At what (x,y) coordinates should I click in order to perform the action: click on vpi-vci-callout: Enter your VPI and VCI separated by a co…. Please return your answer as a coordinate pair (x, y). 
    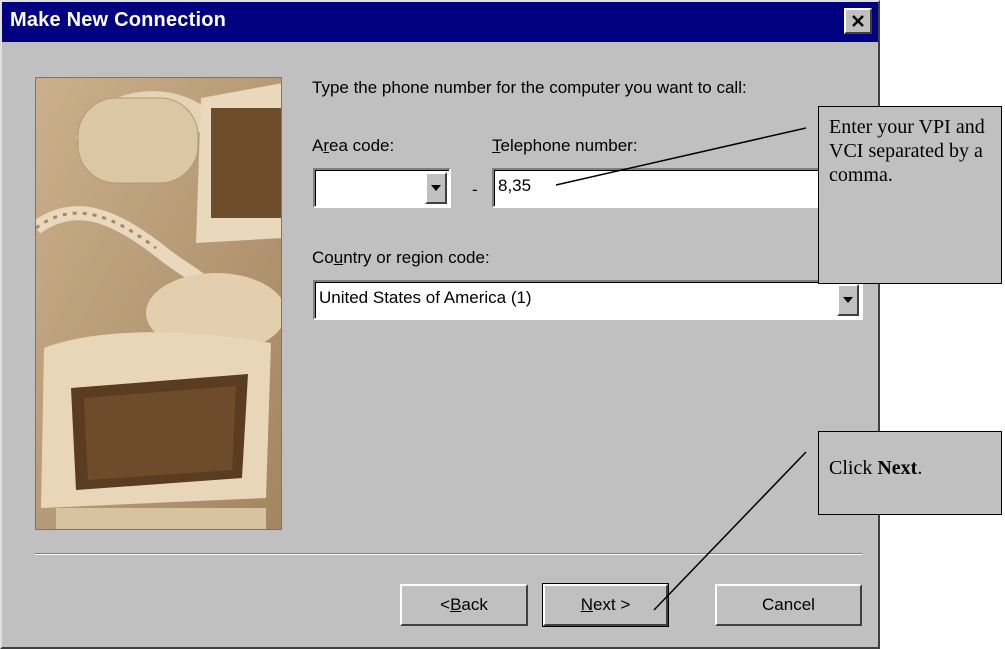
    Looking at the image, I should click on (910, 195).